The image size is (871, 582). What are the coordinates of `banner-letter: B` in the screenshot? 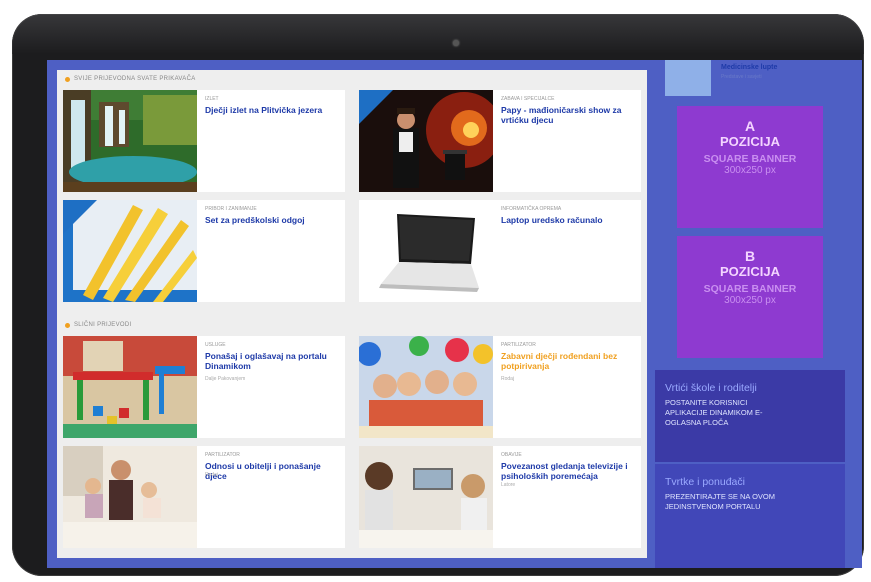 It's located at (750, 256).